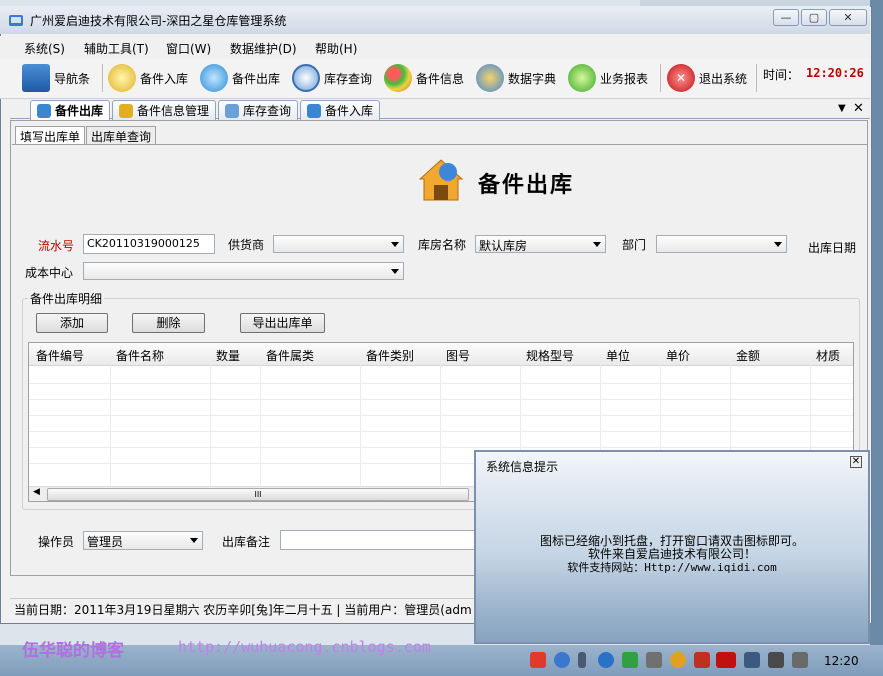  What do you see at coordinates (56, 542) in the screenshot?
I see `operator-label: 操作员` at bounding box center [56, 542].